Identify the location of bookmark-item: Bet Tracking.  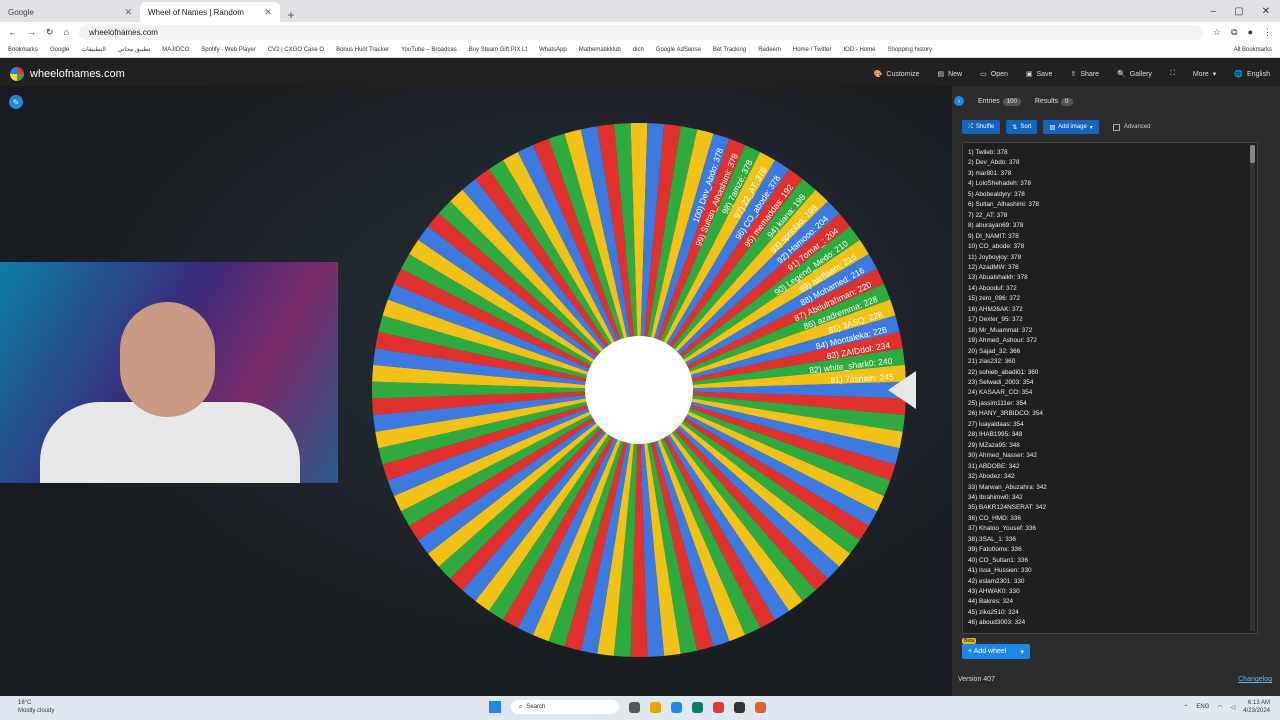
(729, 50).